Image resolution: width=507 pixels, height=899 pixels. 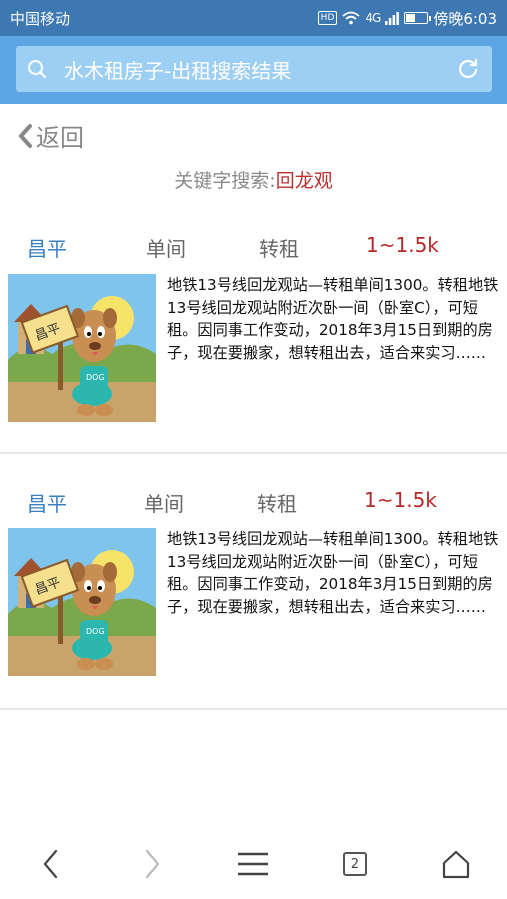 I want to click on tab-count-badge: 2, so click(x=354, y=864).